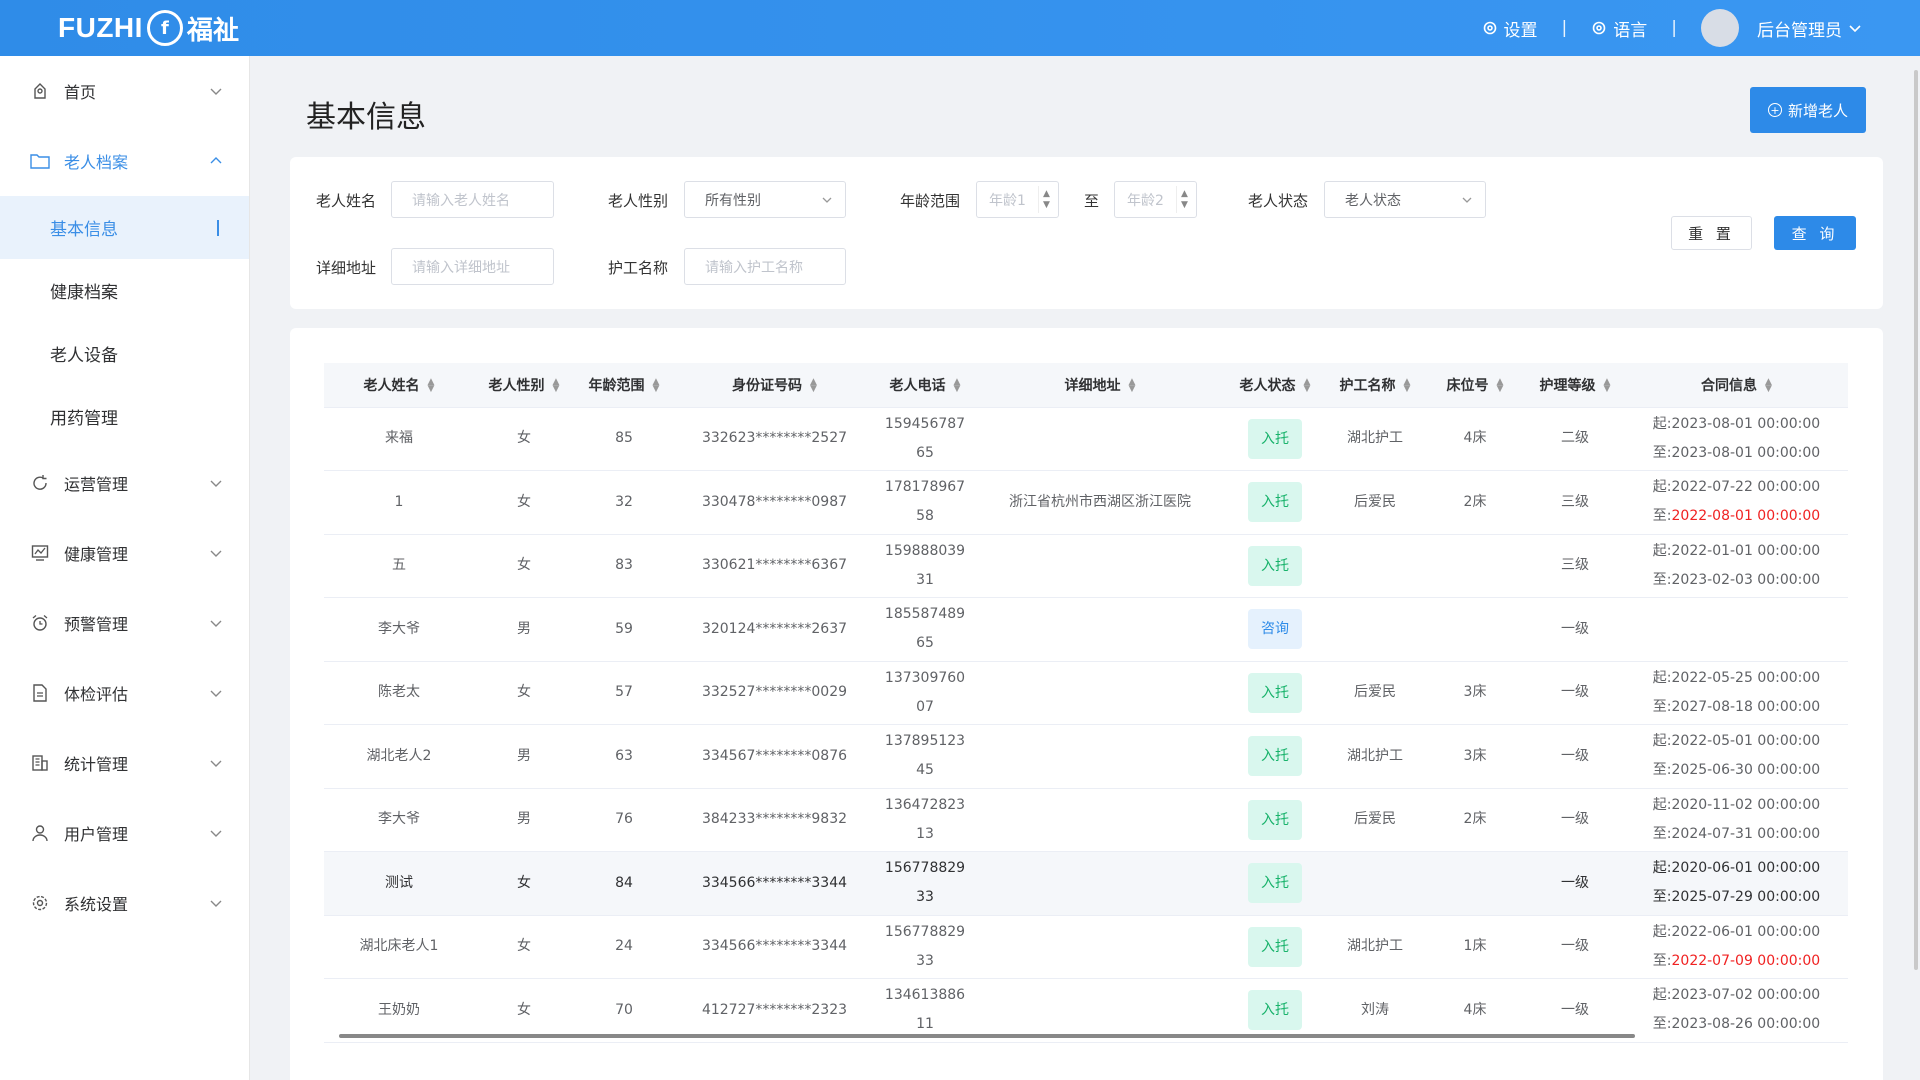  What do you see at coordinates (925, 385) in the screenshot?
I see `col-header: 老人电话 ▲ ▼` at bounding box center [925, 385].